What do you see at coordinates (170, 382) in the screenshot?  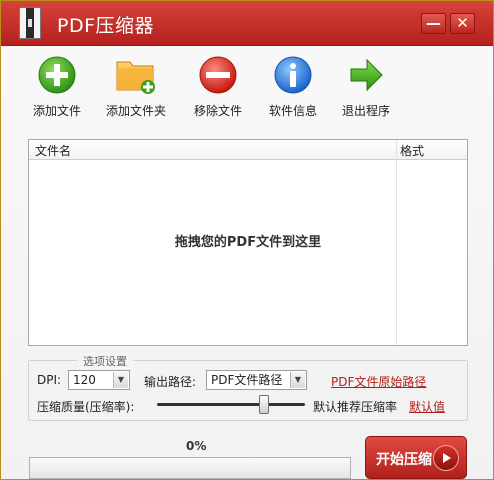 I see `output-path-label: 输出路径:` at bounding box center [170, 382].